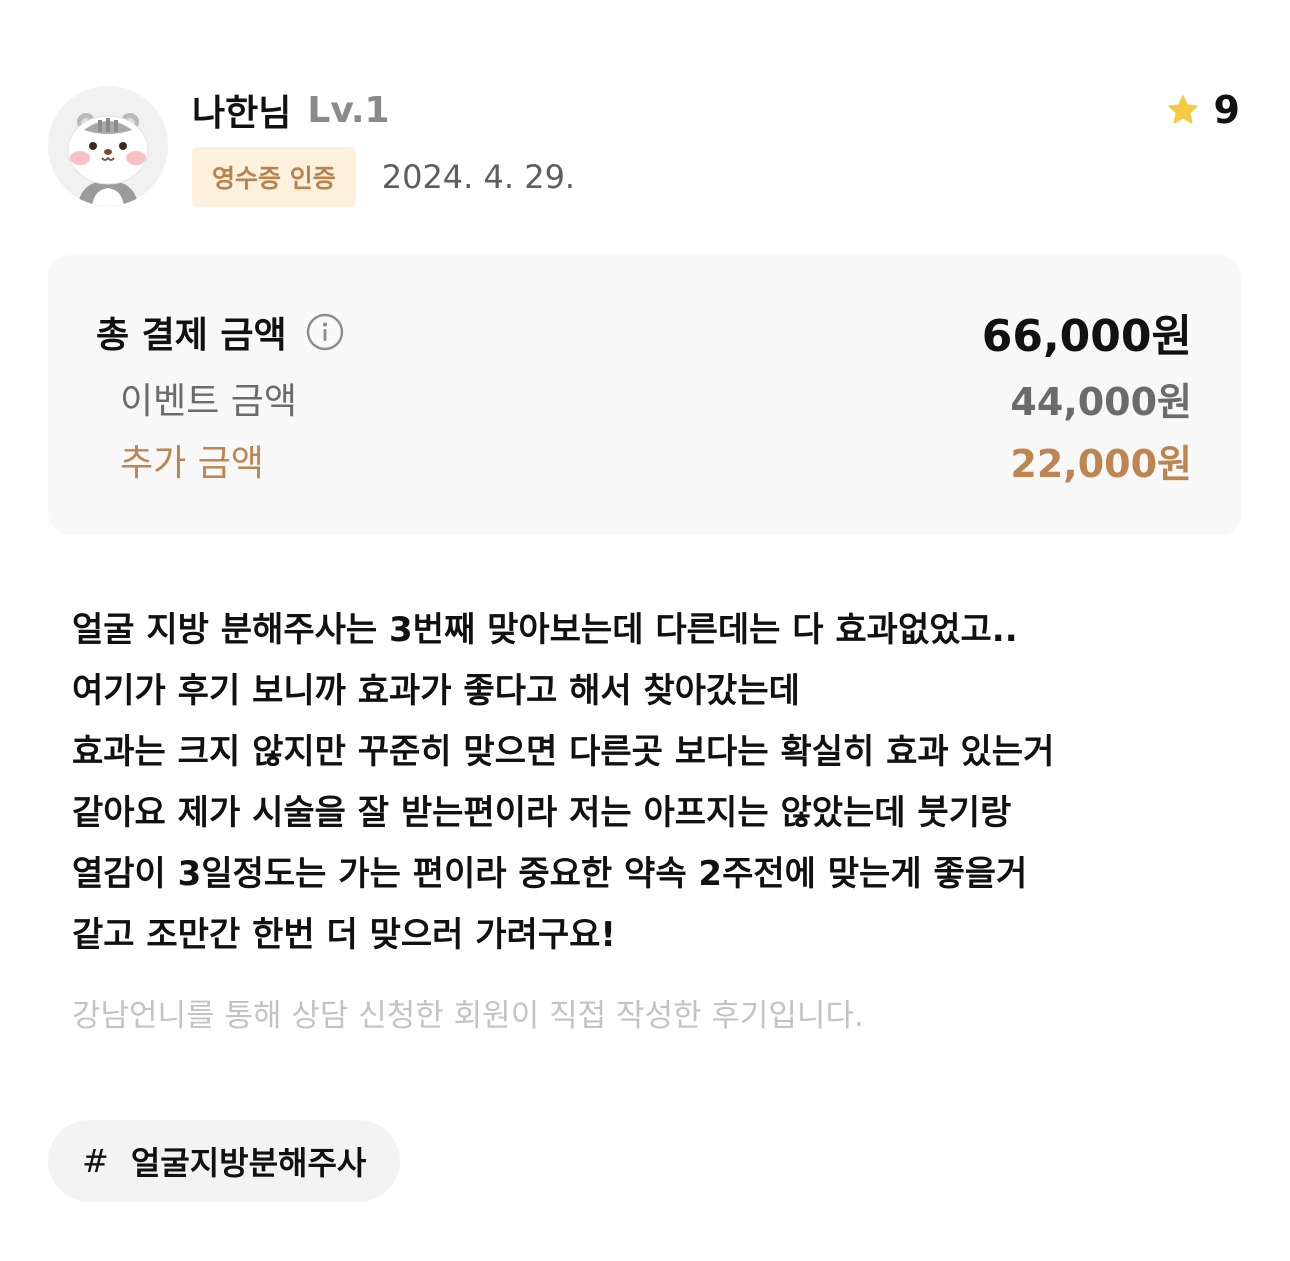 This screenshot has width=1290, height=1261. Describe the element at coordinates (436, 691) in the screenshot. I see `review-line: 여기가 후기 보니까 효과가 좋다고 해서 찾아갔는데` at that location.